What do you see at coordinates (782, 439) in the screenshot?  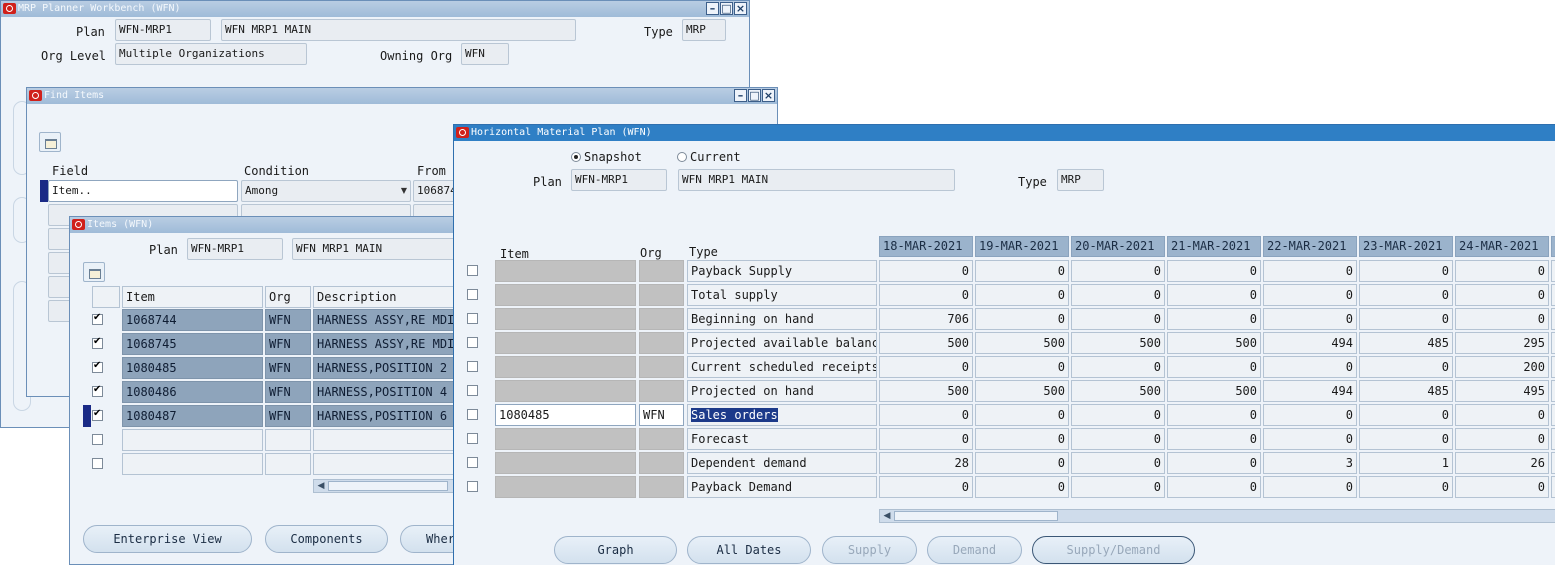 I see `row-type-cell: Forecast` at bounding box center [782, 439].